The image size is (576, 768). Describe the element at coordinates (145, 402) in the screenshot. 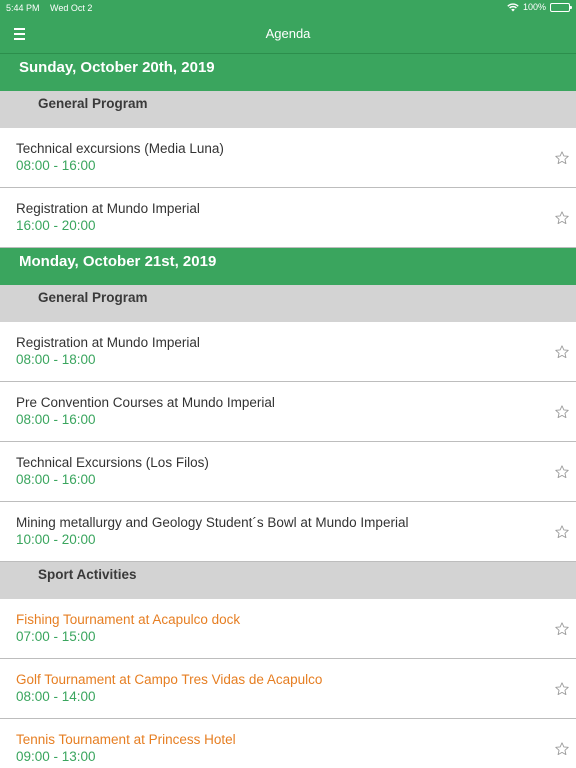

I see `agenda-item-title: Pre Convention Courses at Mundo Imperial` at that location.